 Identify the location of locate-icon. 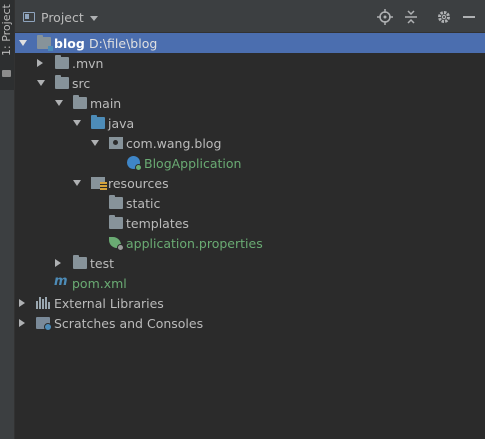
(385, 17).